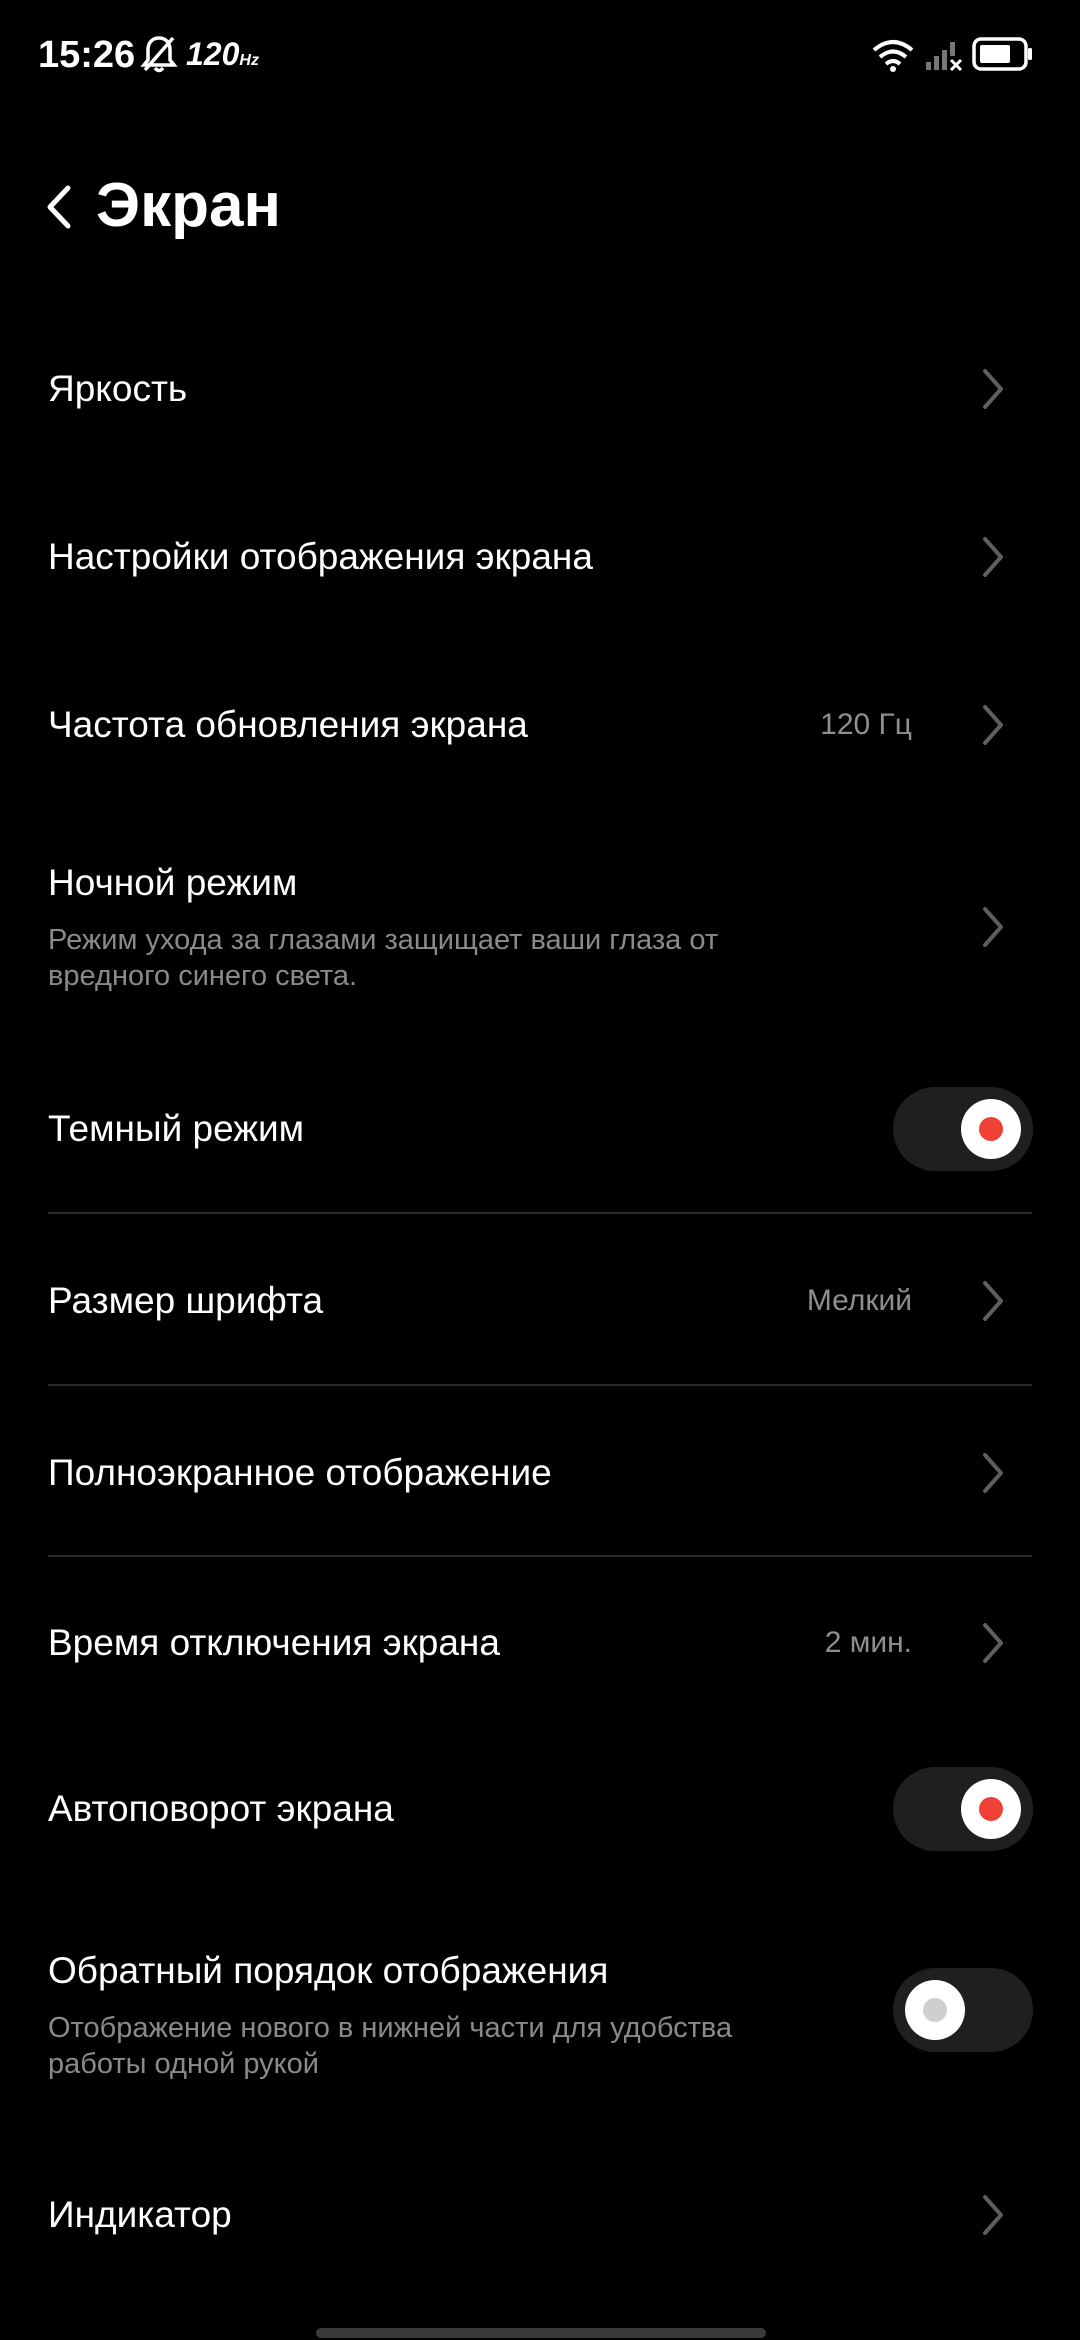 The height and width of the screenshot is (2340, 1080). What do you see at coordinates (893, 56) in the screenshot?
I see `wifi-icon` at bounding box center [893, 56].